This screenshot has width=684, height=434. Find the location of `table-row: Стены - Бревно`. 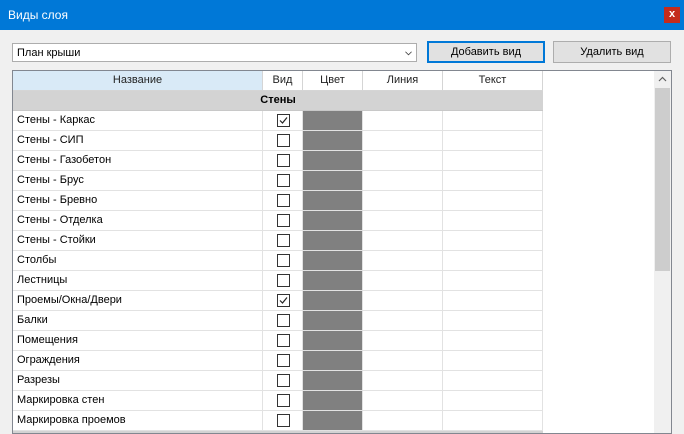

table-row: Стены - Бревно is located at coordinates (278, 201).